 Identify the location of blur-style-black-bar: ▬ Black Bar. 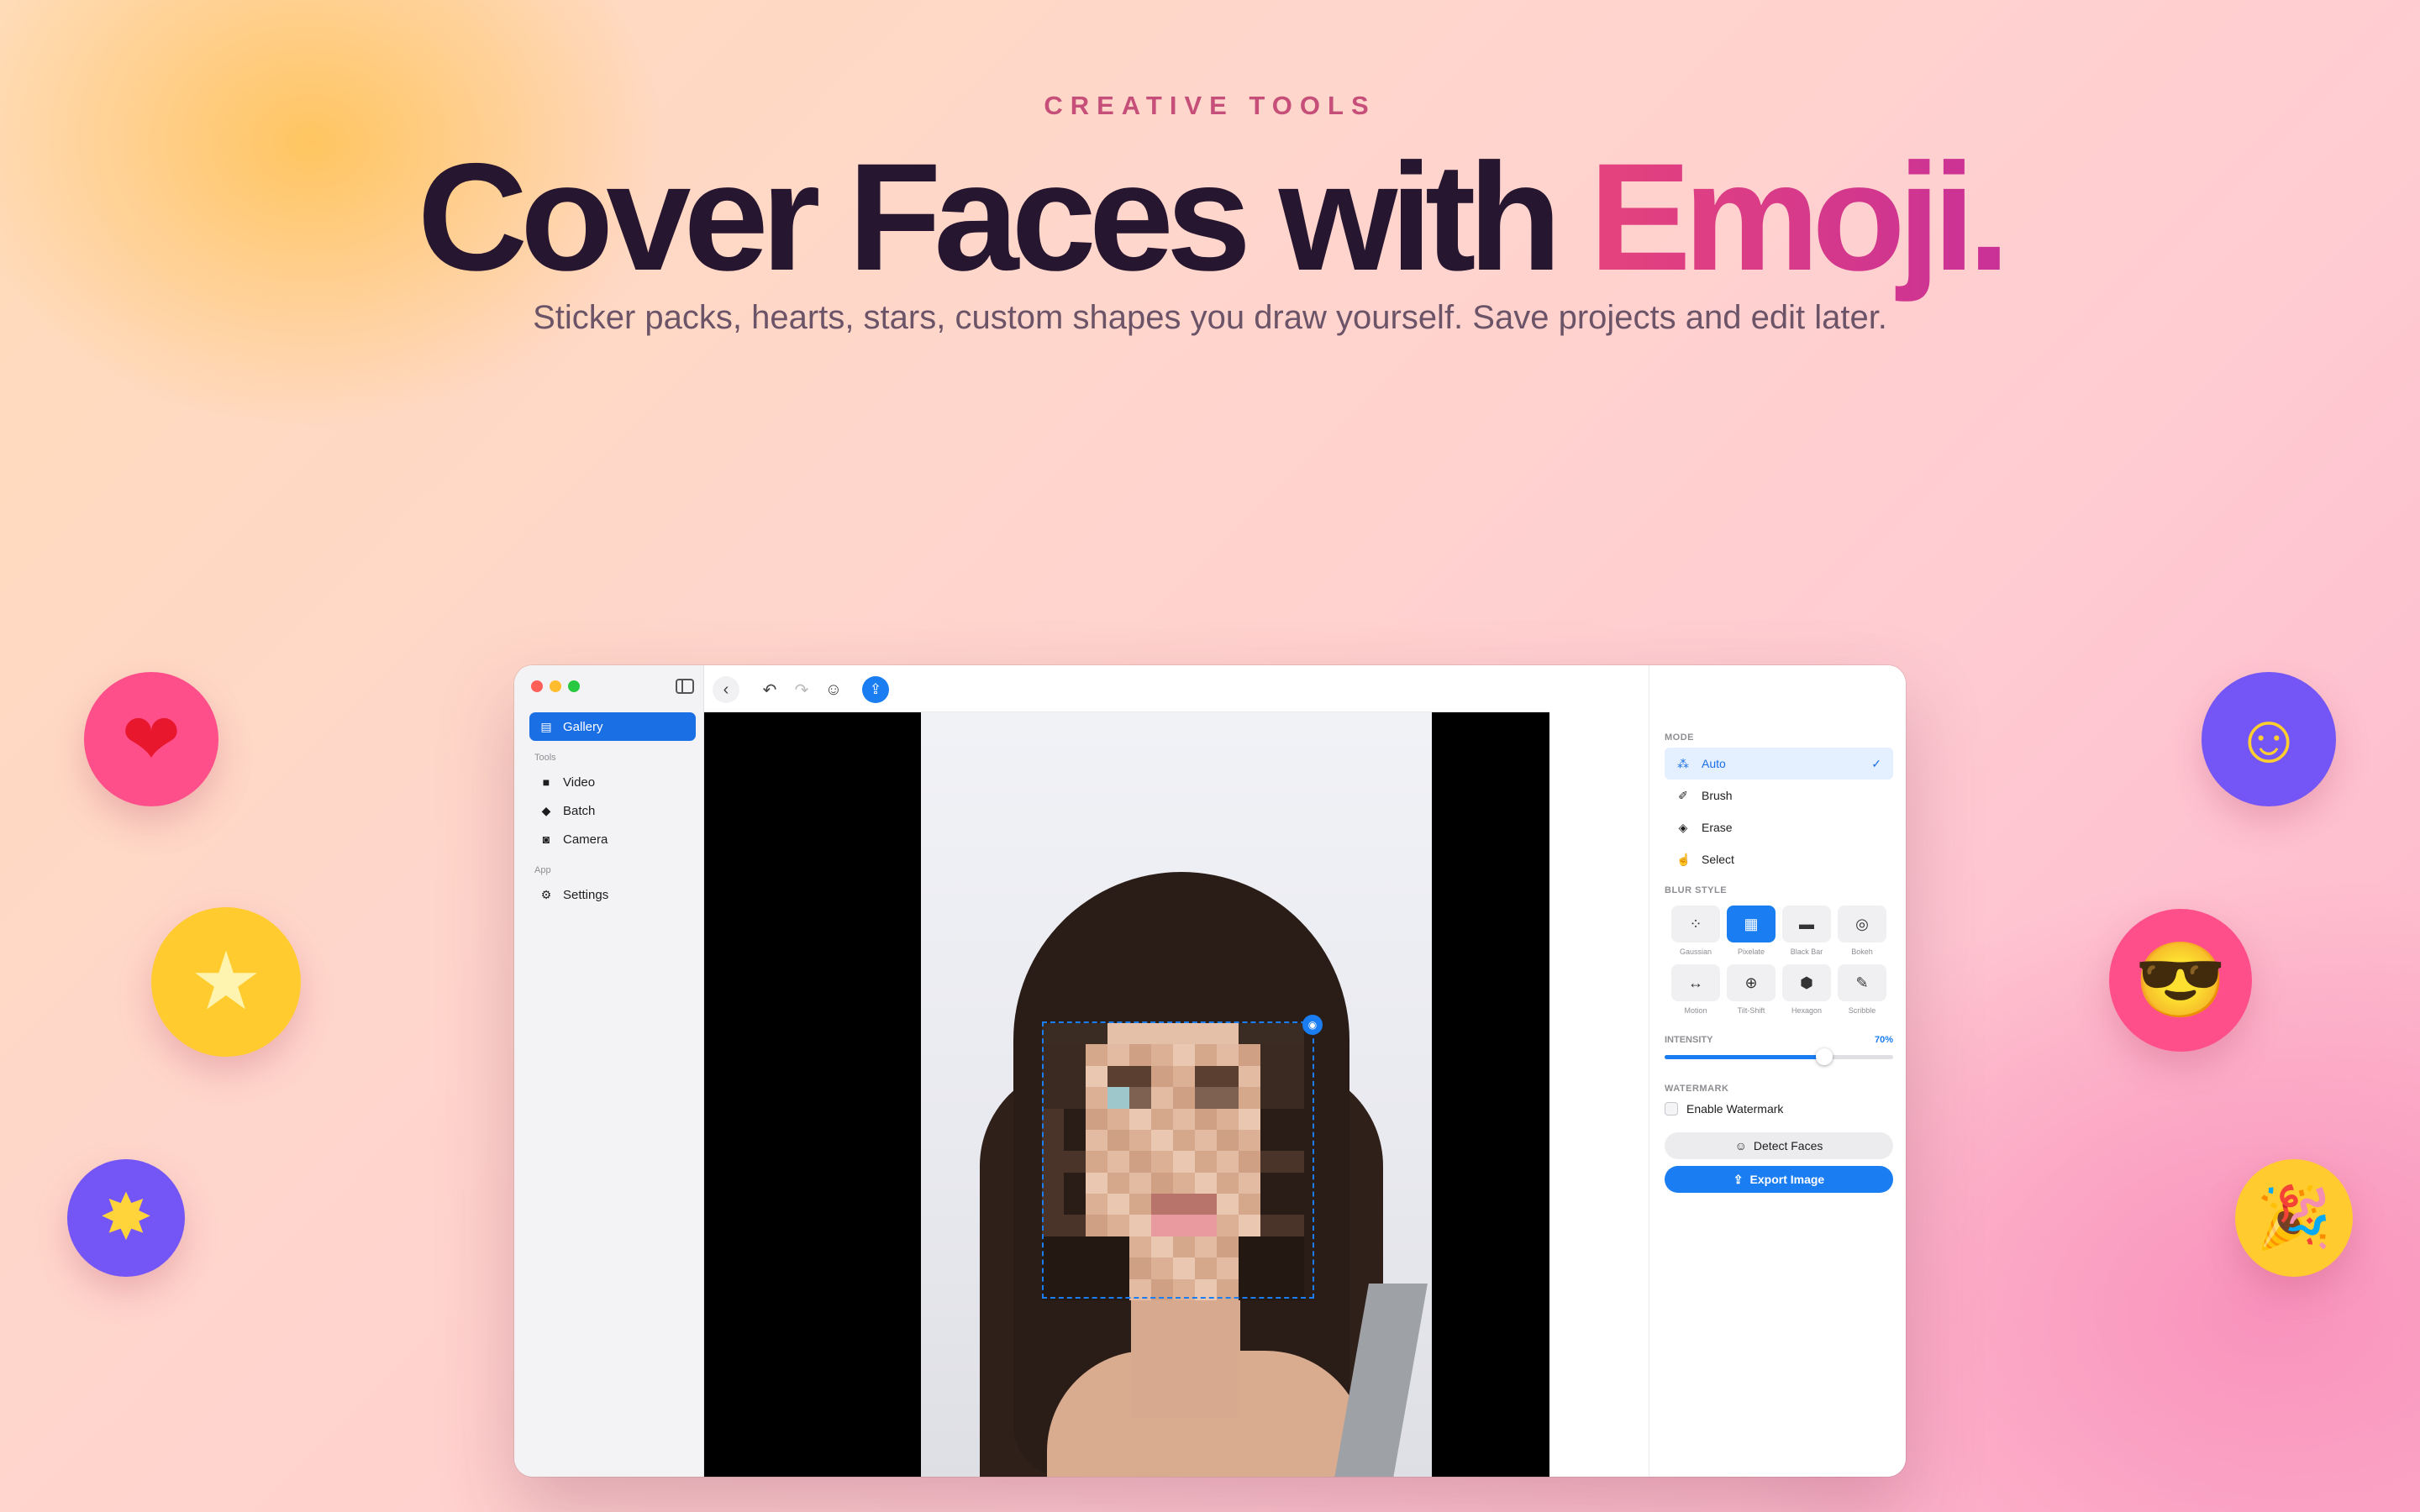
(1806, 932).